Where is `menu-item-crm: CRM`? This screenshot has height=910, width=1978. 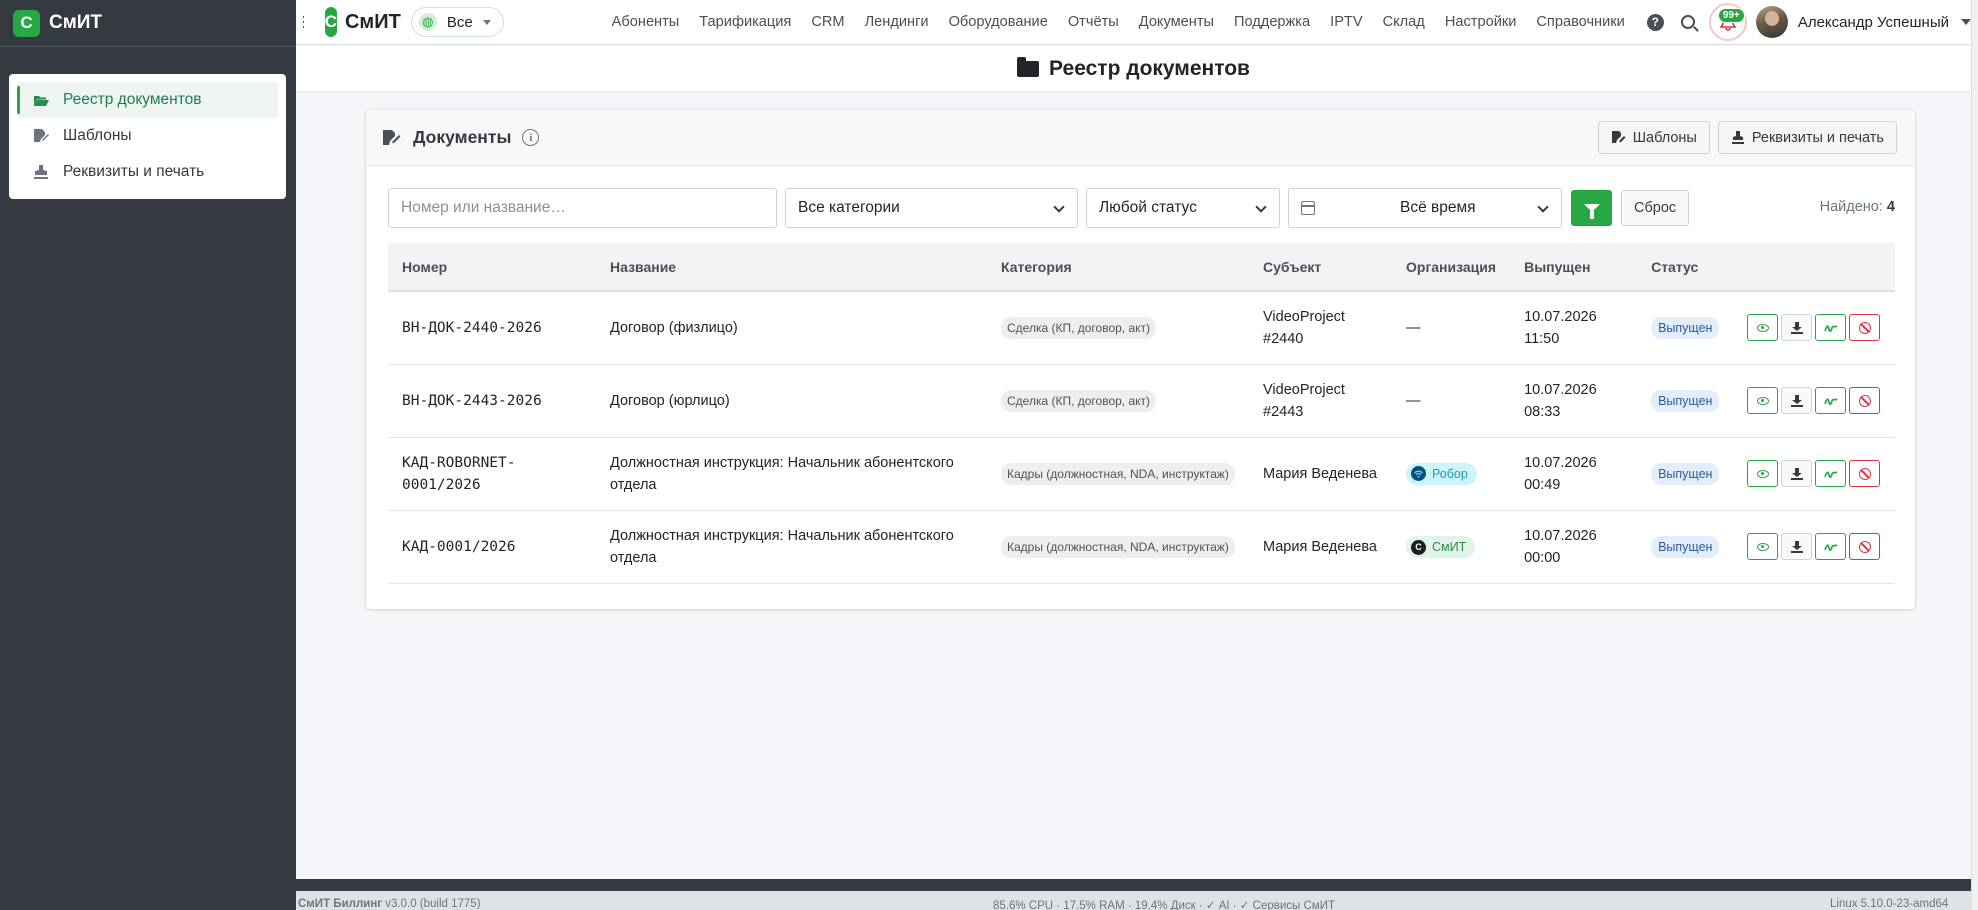
menu-item-crm: CRM is located at coordinates (827, 22).